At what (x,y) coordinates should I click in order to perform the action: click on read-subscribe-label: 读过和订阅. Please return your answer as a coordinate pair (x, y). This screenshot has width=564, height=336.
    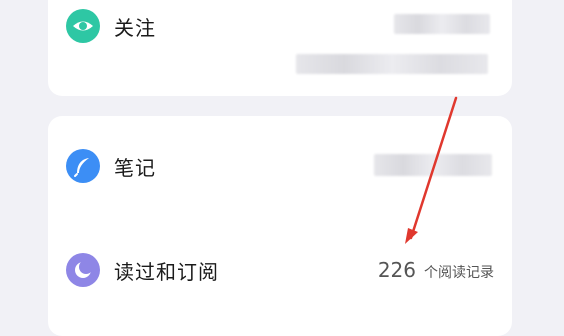
    Looking at the image, I should click on (166, 271).